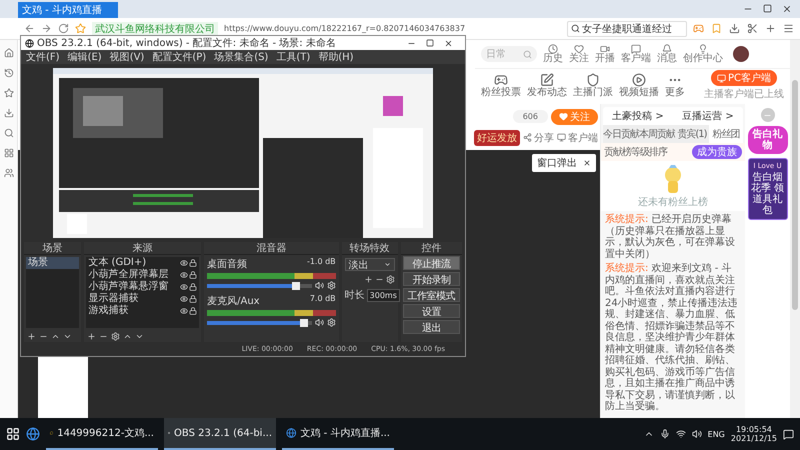 This screenshot has width=800, height=450. I want to click on rank-link: 豆播运营 >, so click(708, 116).